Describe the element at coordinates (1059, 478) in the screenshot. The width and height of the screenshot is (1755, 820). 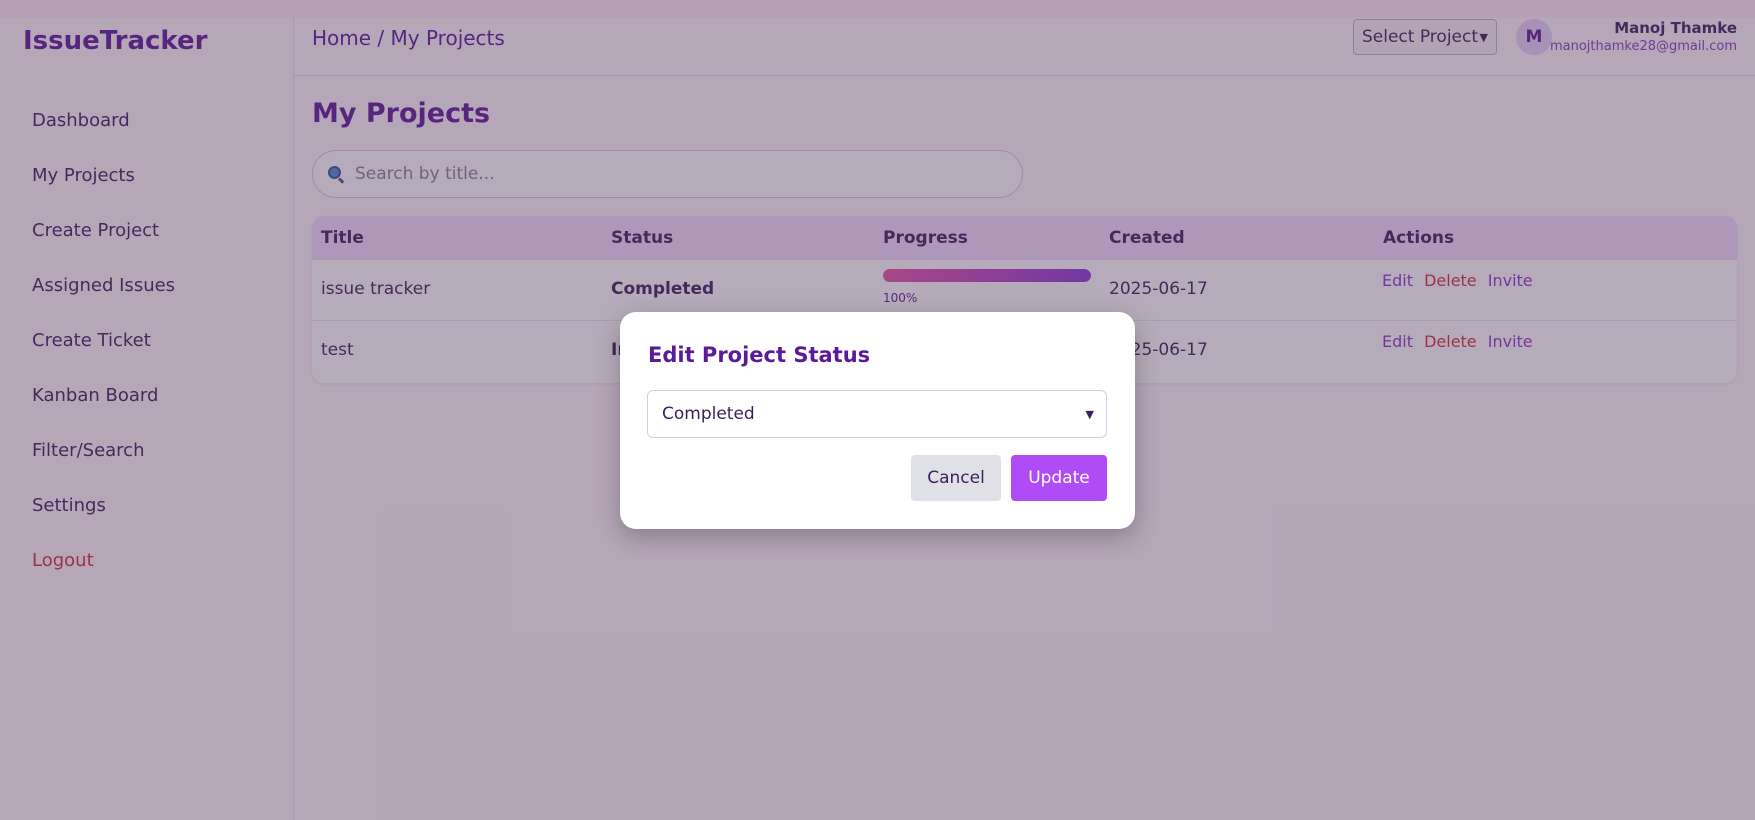
I see `update-button: Update` at that location.